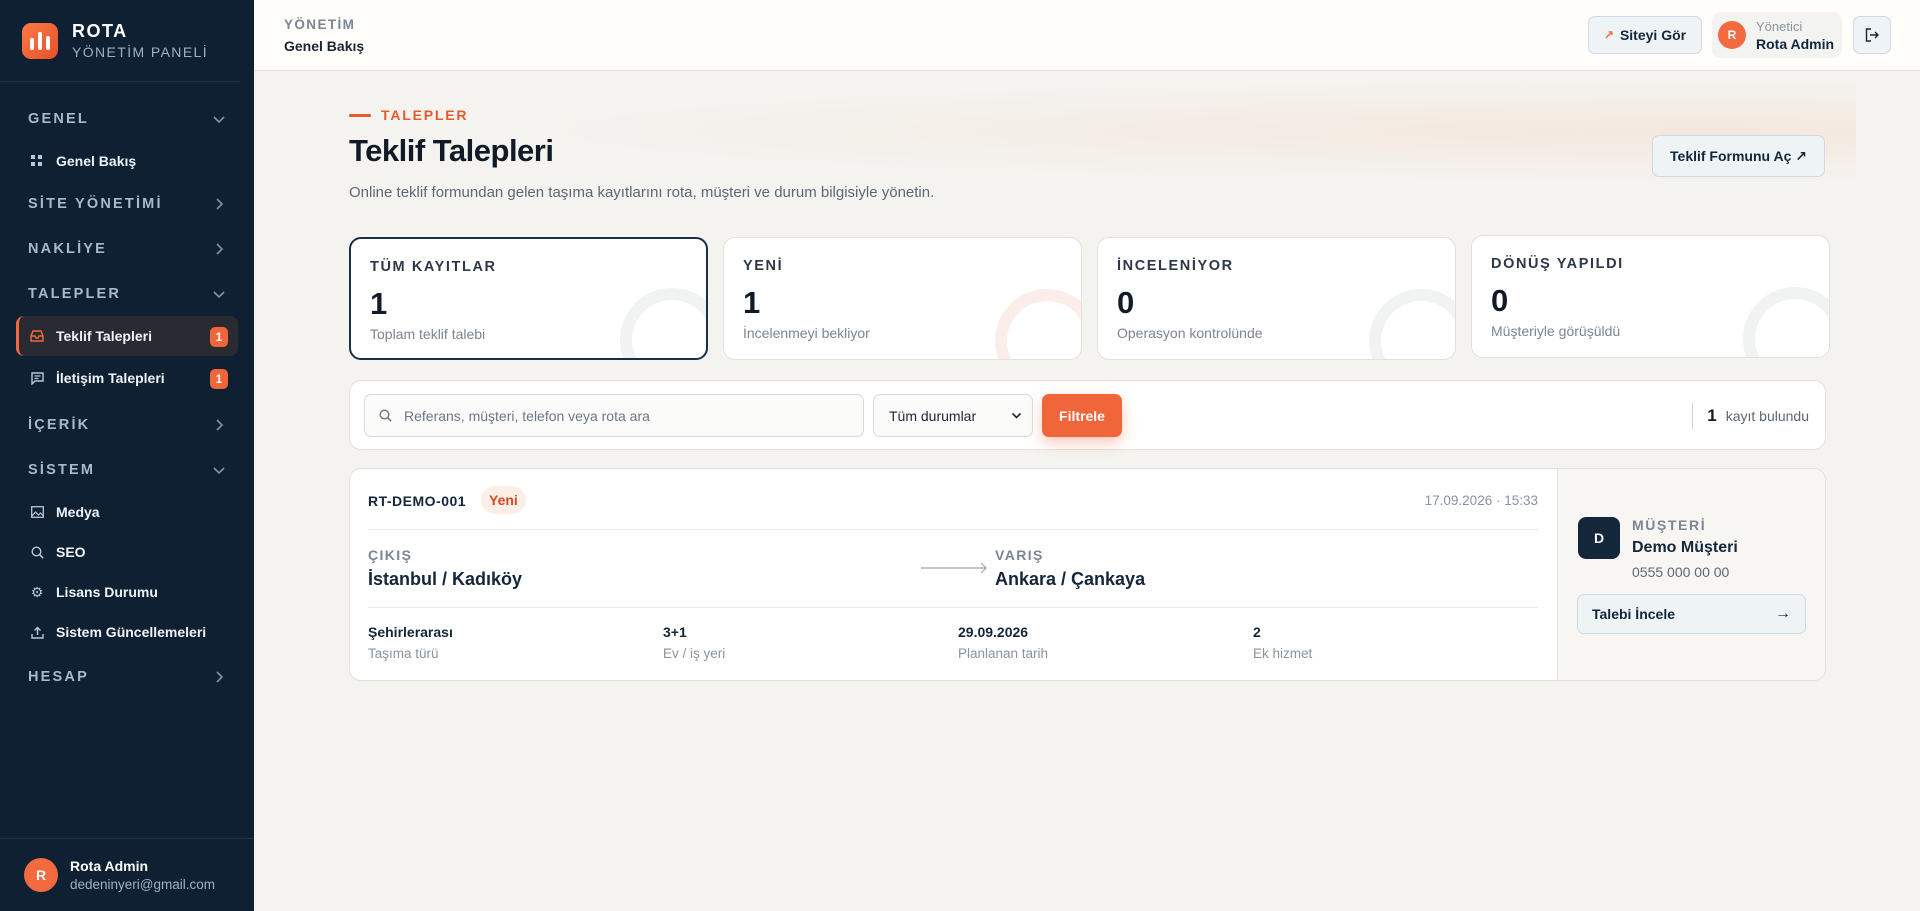 This screenshot has width=1920, height=911. Describe the element at coordinates (390, 555) in the screenshot. I see `origin-label: ÇIKIŞ` at that location.